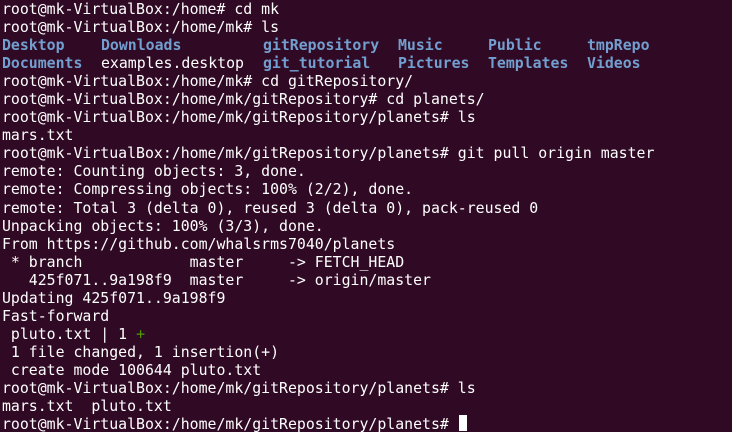 This screenshot has height=432, width=732. Describe the element at coordinates (38, 135) in the screenshot. I see `terminal-line: mars.txt` at that location.